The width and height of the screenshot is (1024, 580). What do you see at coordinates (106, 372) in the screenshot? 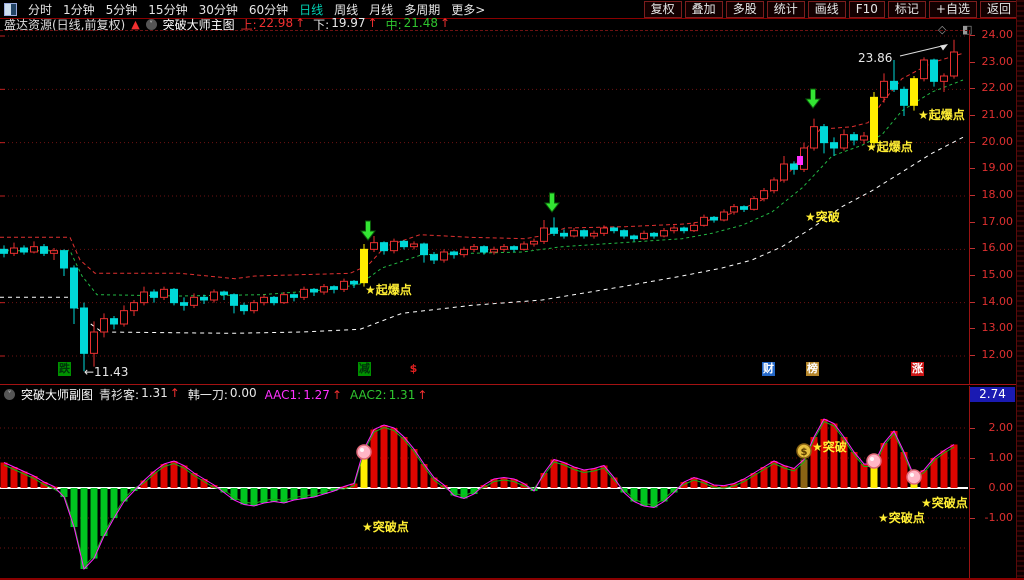
I see `svg-text: ←11.43` at bounding box center [106, 372].